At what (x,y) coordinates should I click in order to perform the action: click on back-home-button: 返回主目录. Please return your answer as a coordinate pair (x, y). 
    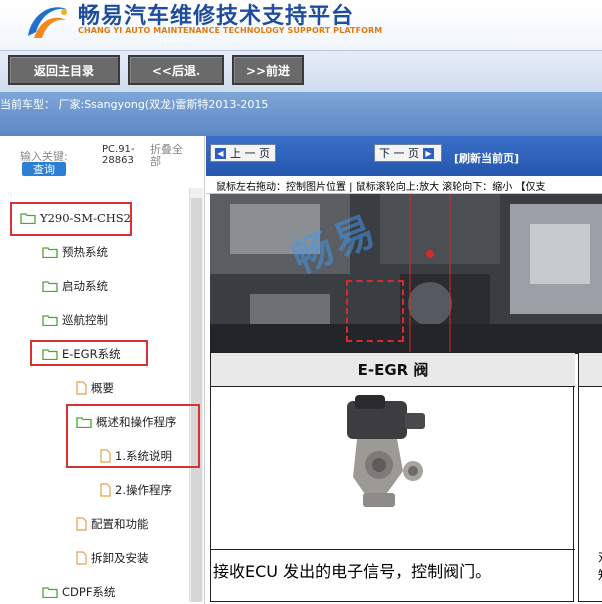
    Looking at the image, I should click on (64, 70).